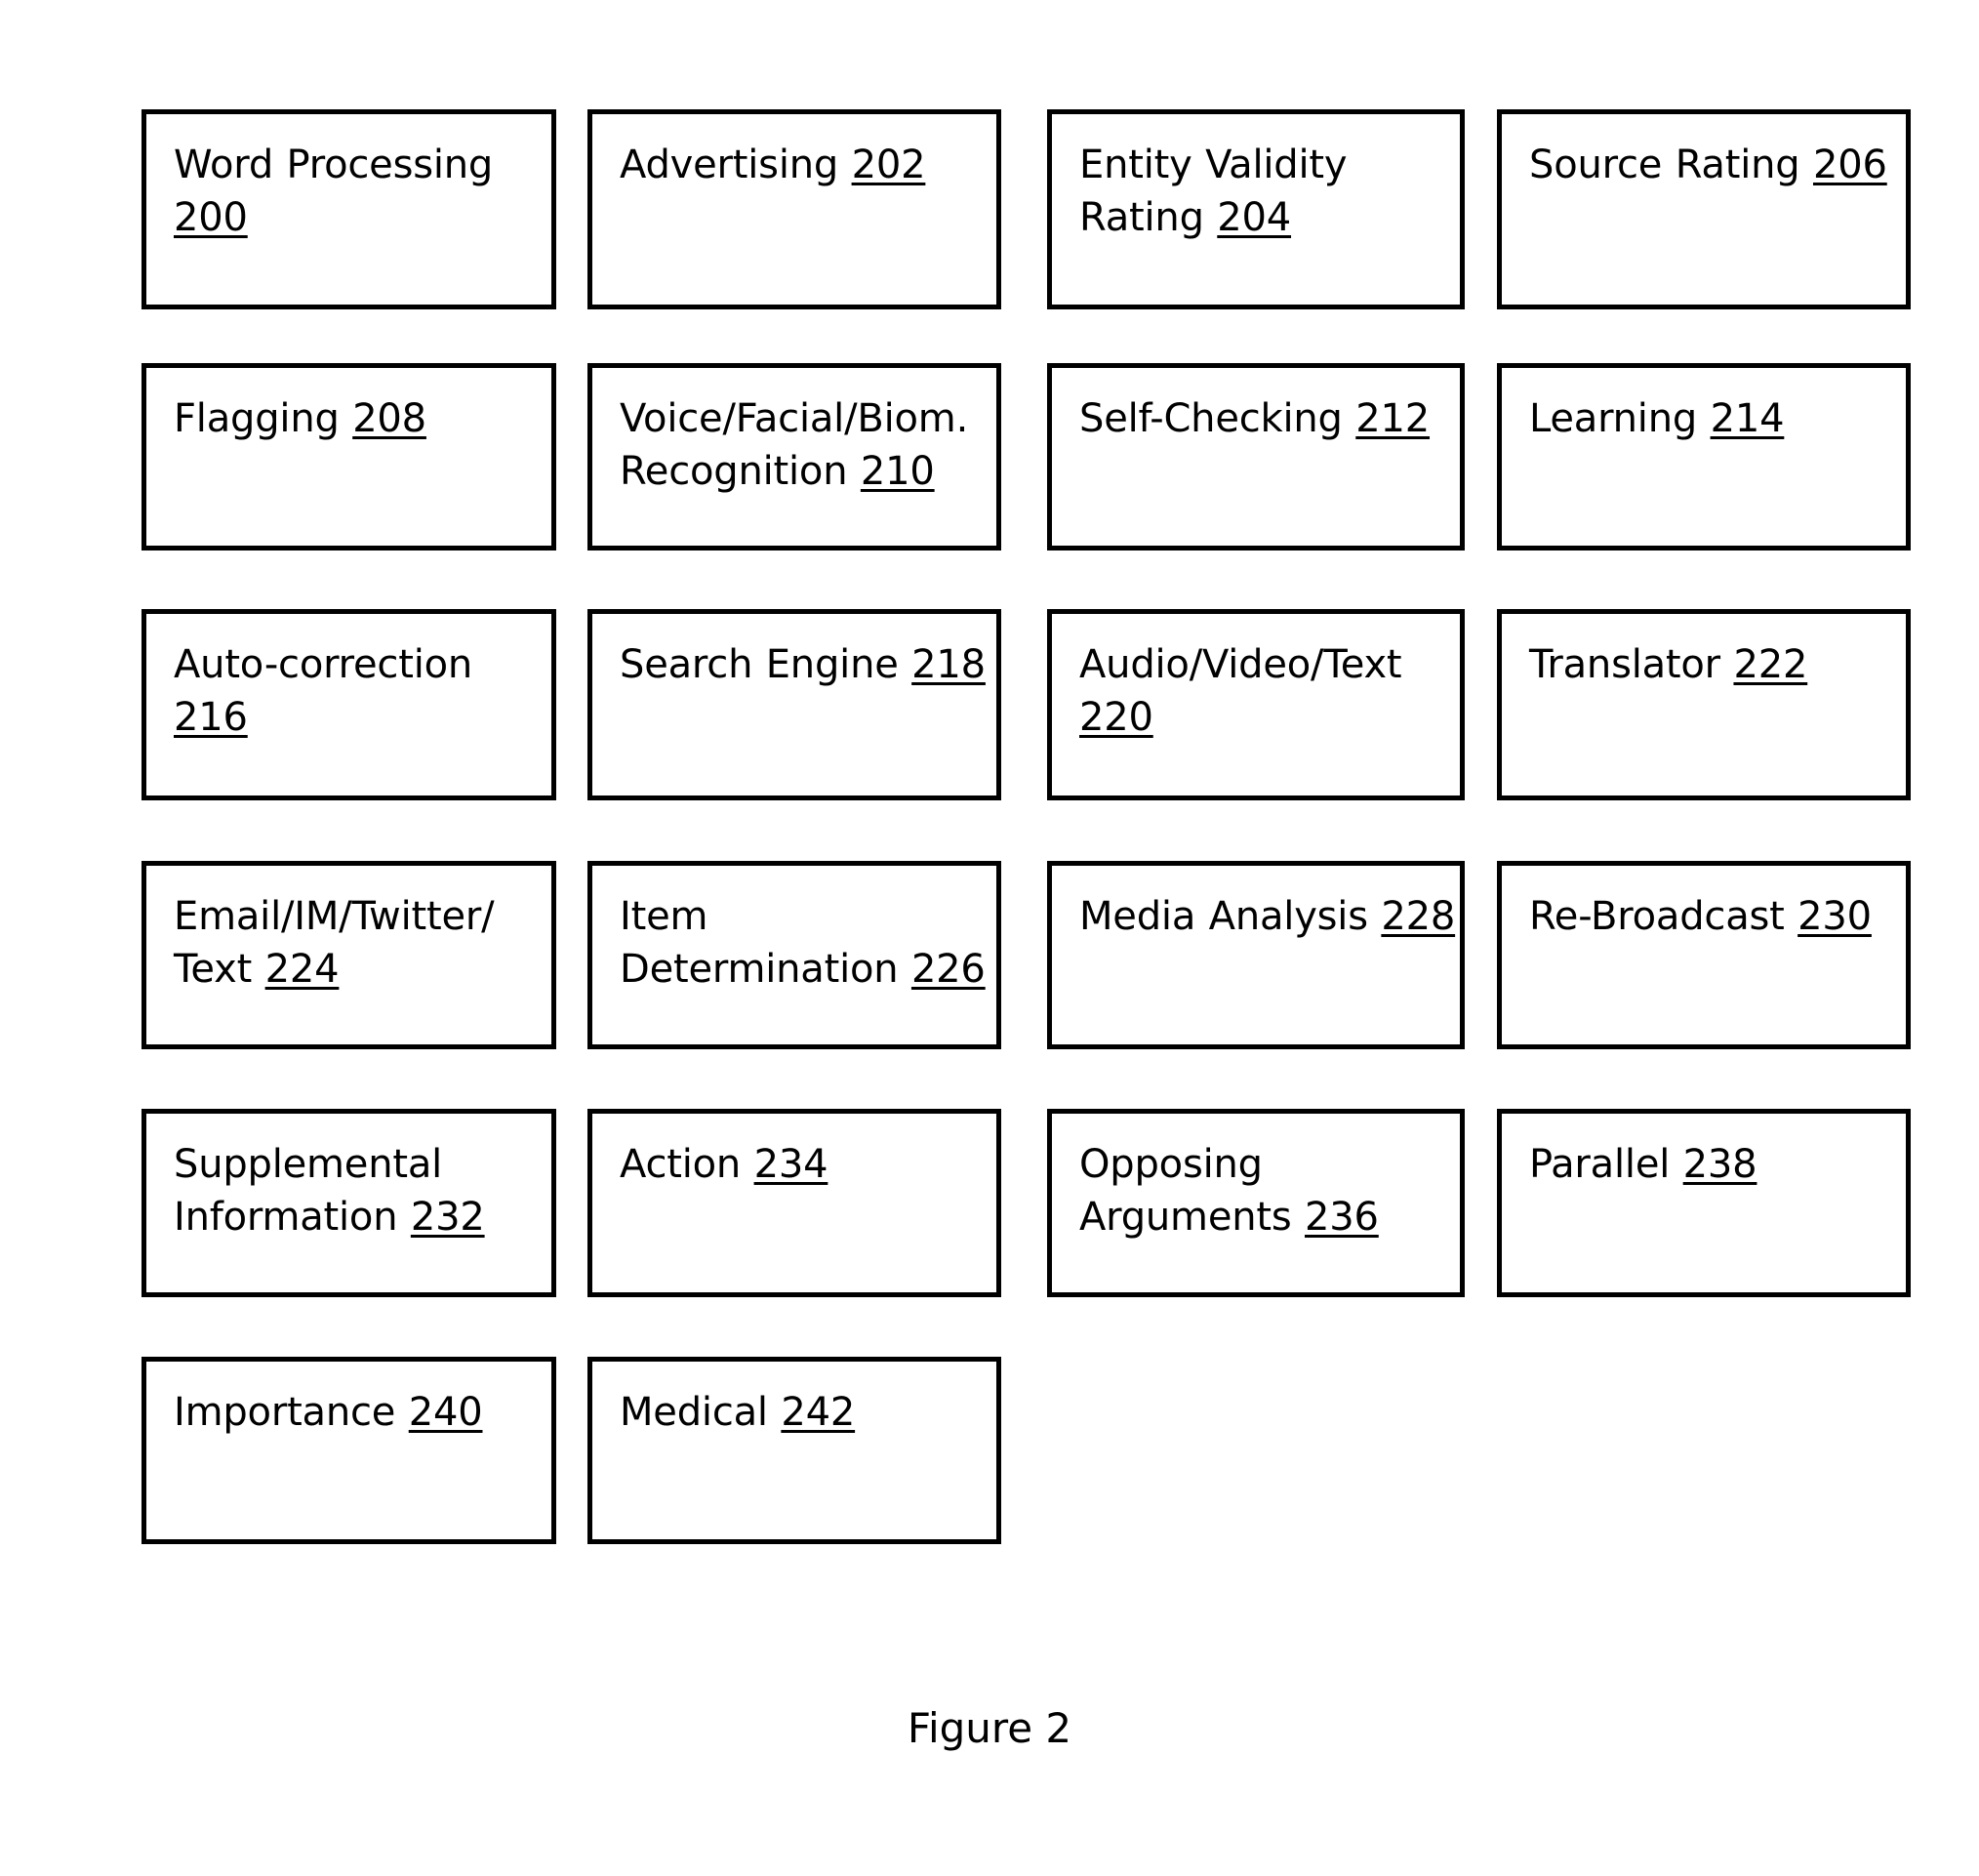 The height and width of the screenshot is (1876, 1979). What do you see at coordinates (738, 1412) in the screenshot?
I see `figure-box-label: Medical 242` at bounding box center [738, 1412].